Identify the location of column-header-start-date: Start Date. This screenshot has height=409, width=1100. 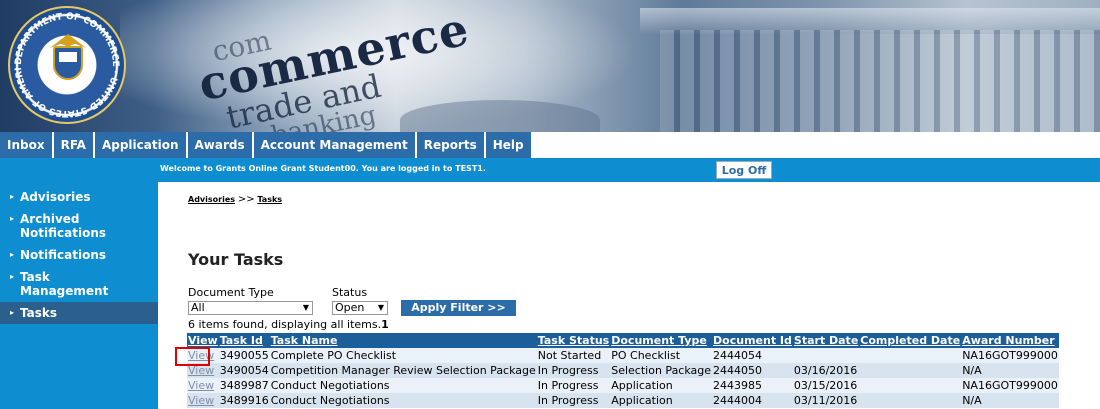
(826, 340).